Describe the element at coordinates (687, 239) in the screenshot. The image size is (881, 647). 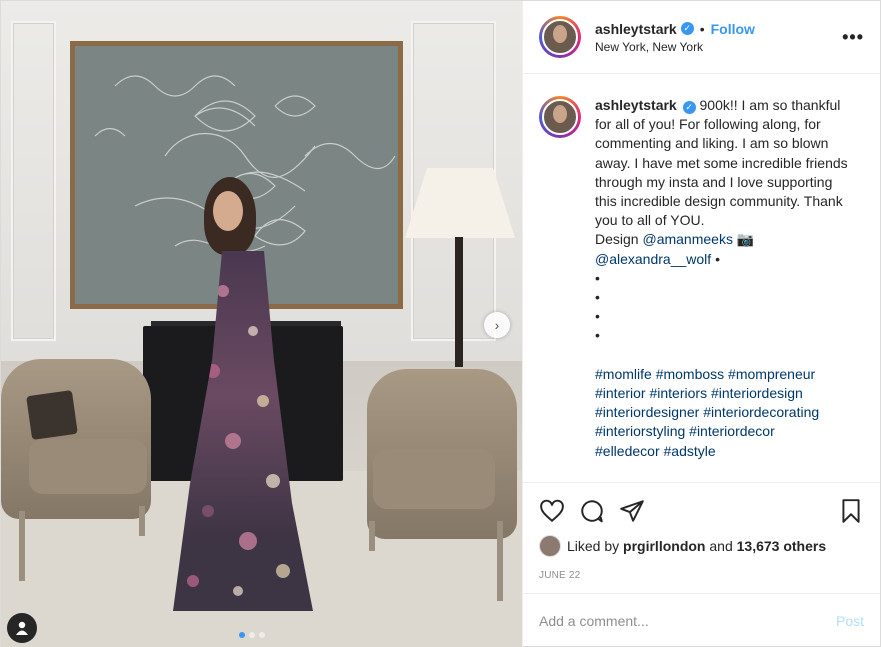
I see `mention-link: @amanmeeks` at that location.